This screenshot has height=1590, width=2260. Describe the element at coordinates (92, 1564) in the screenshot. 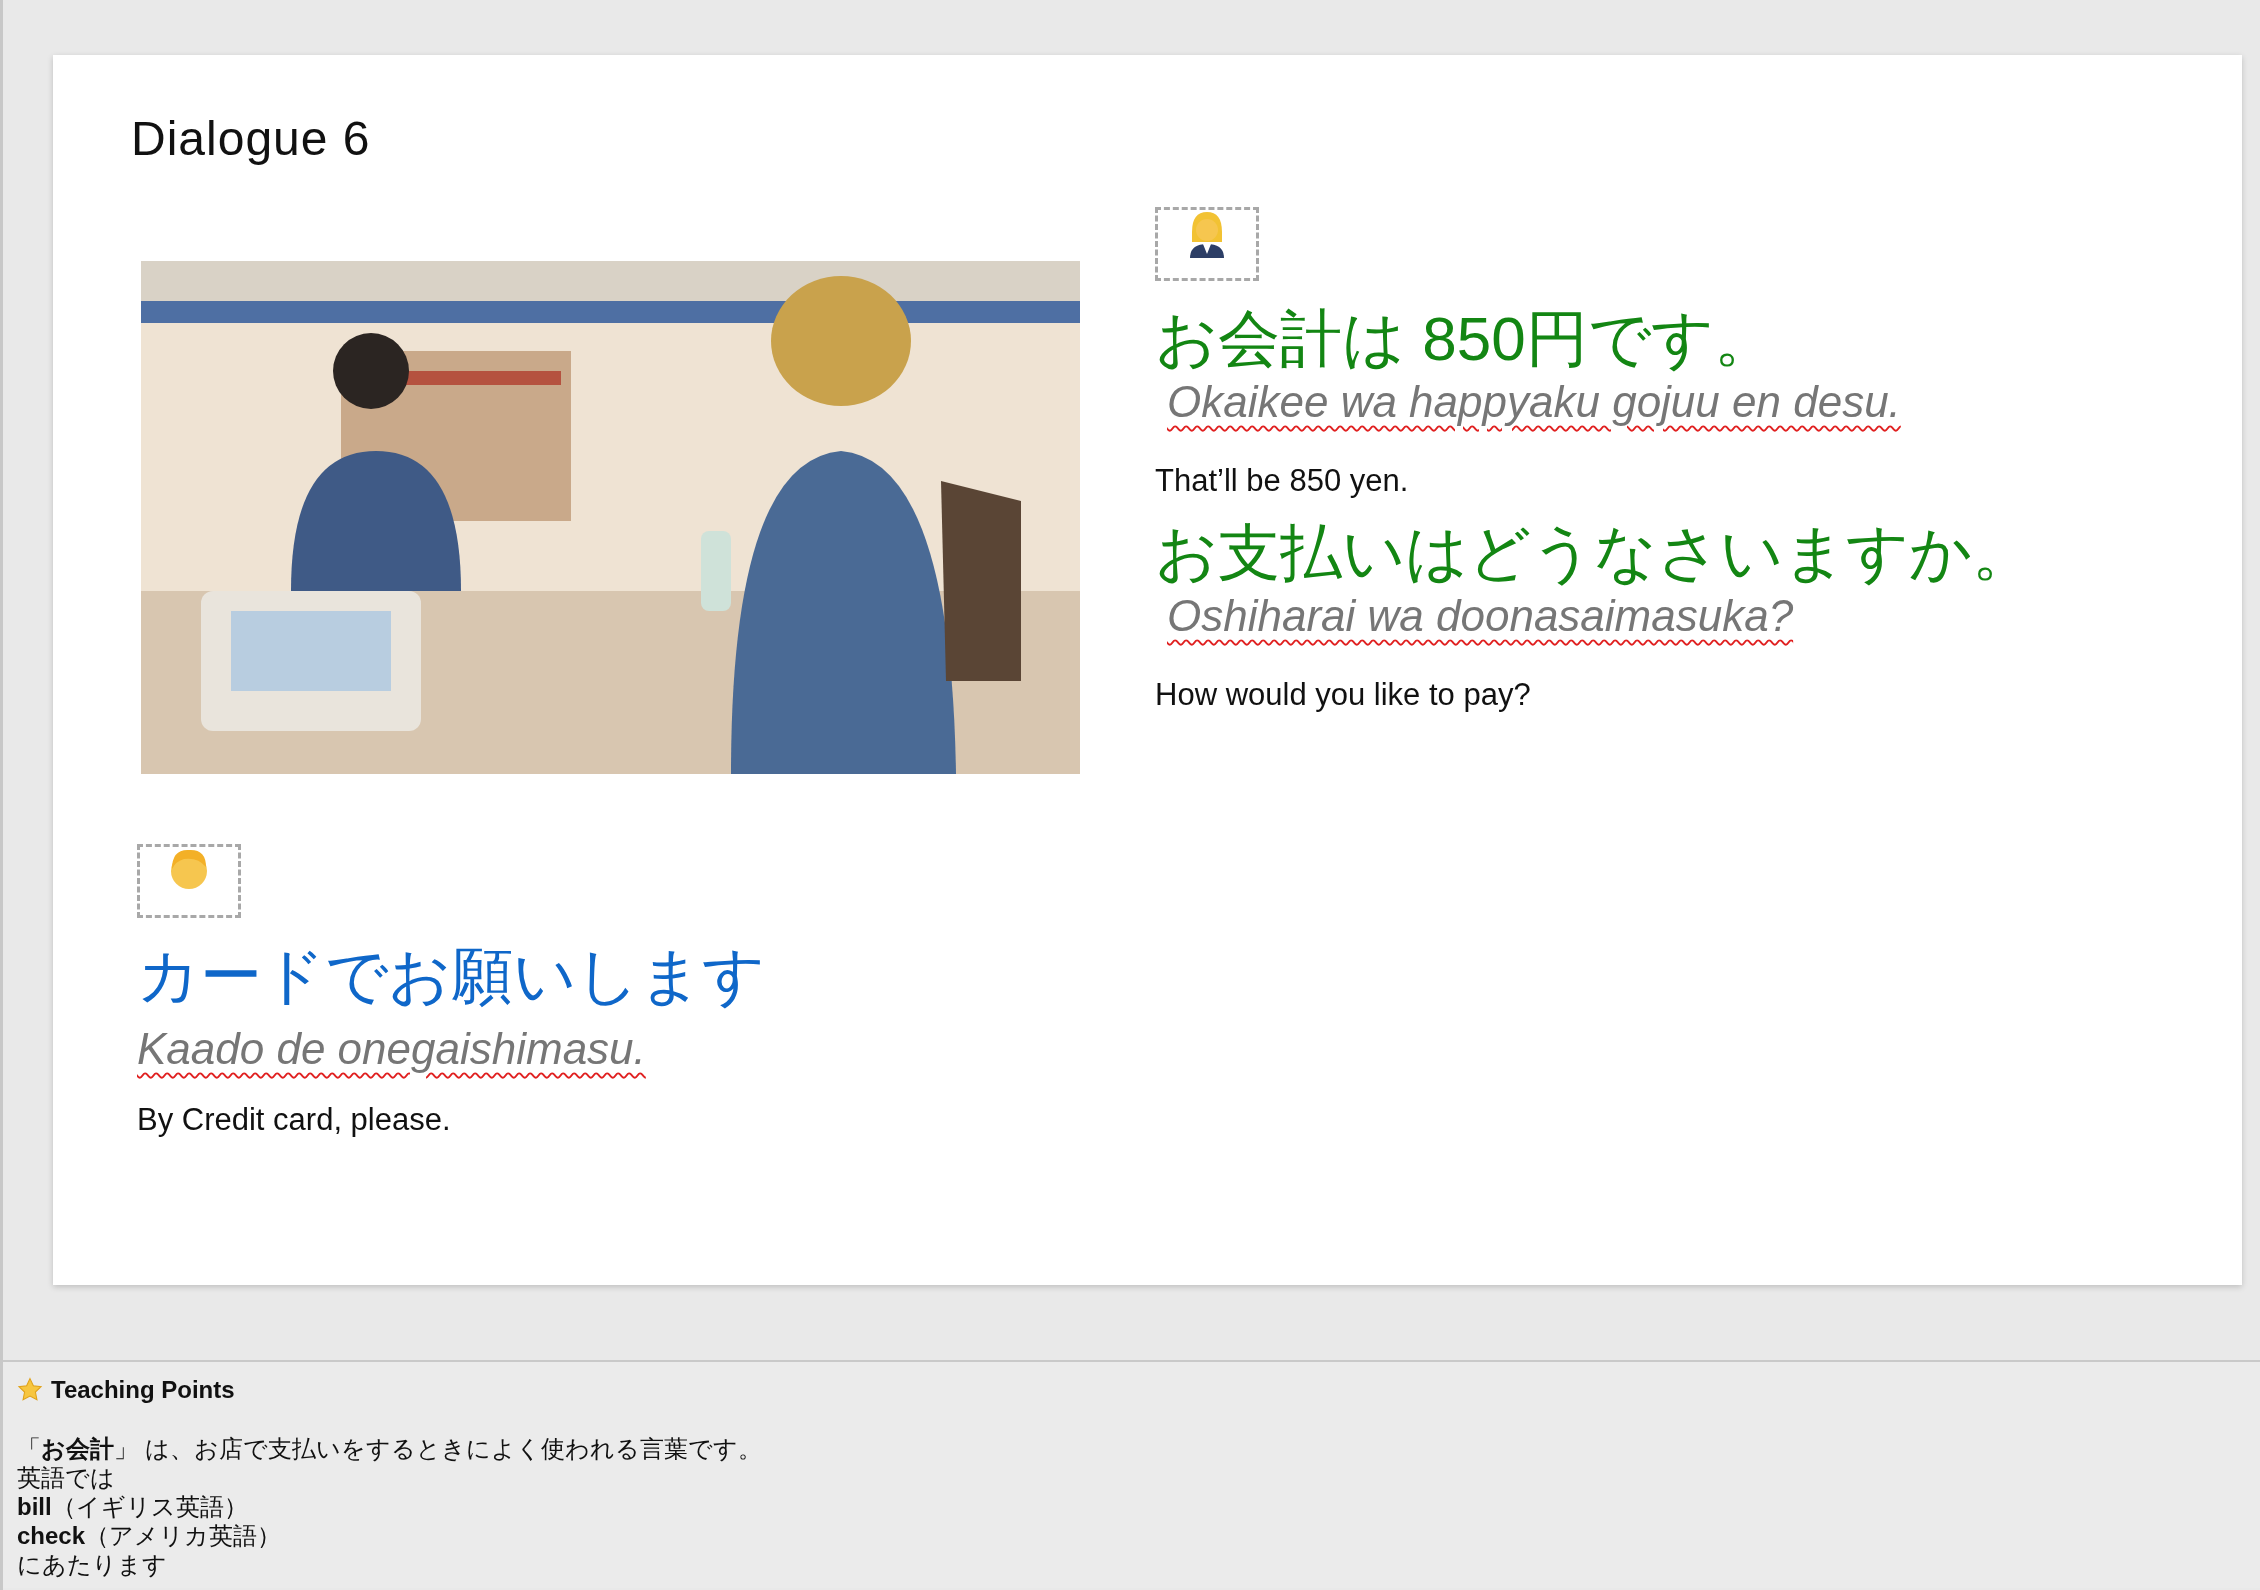

I see `notes-line: にあたります` at that location.